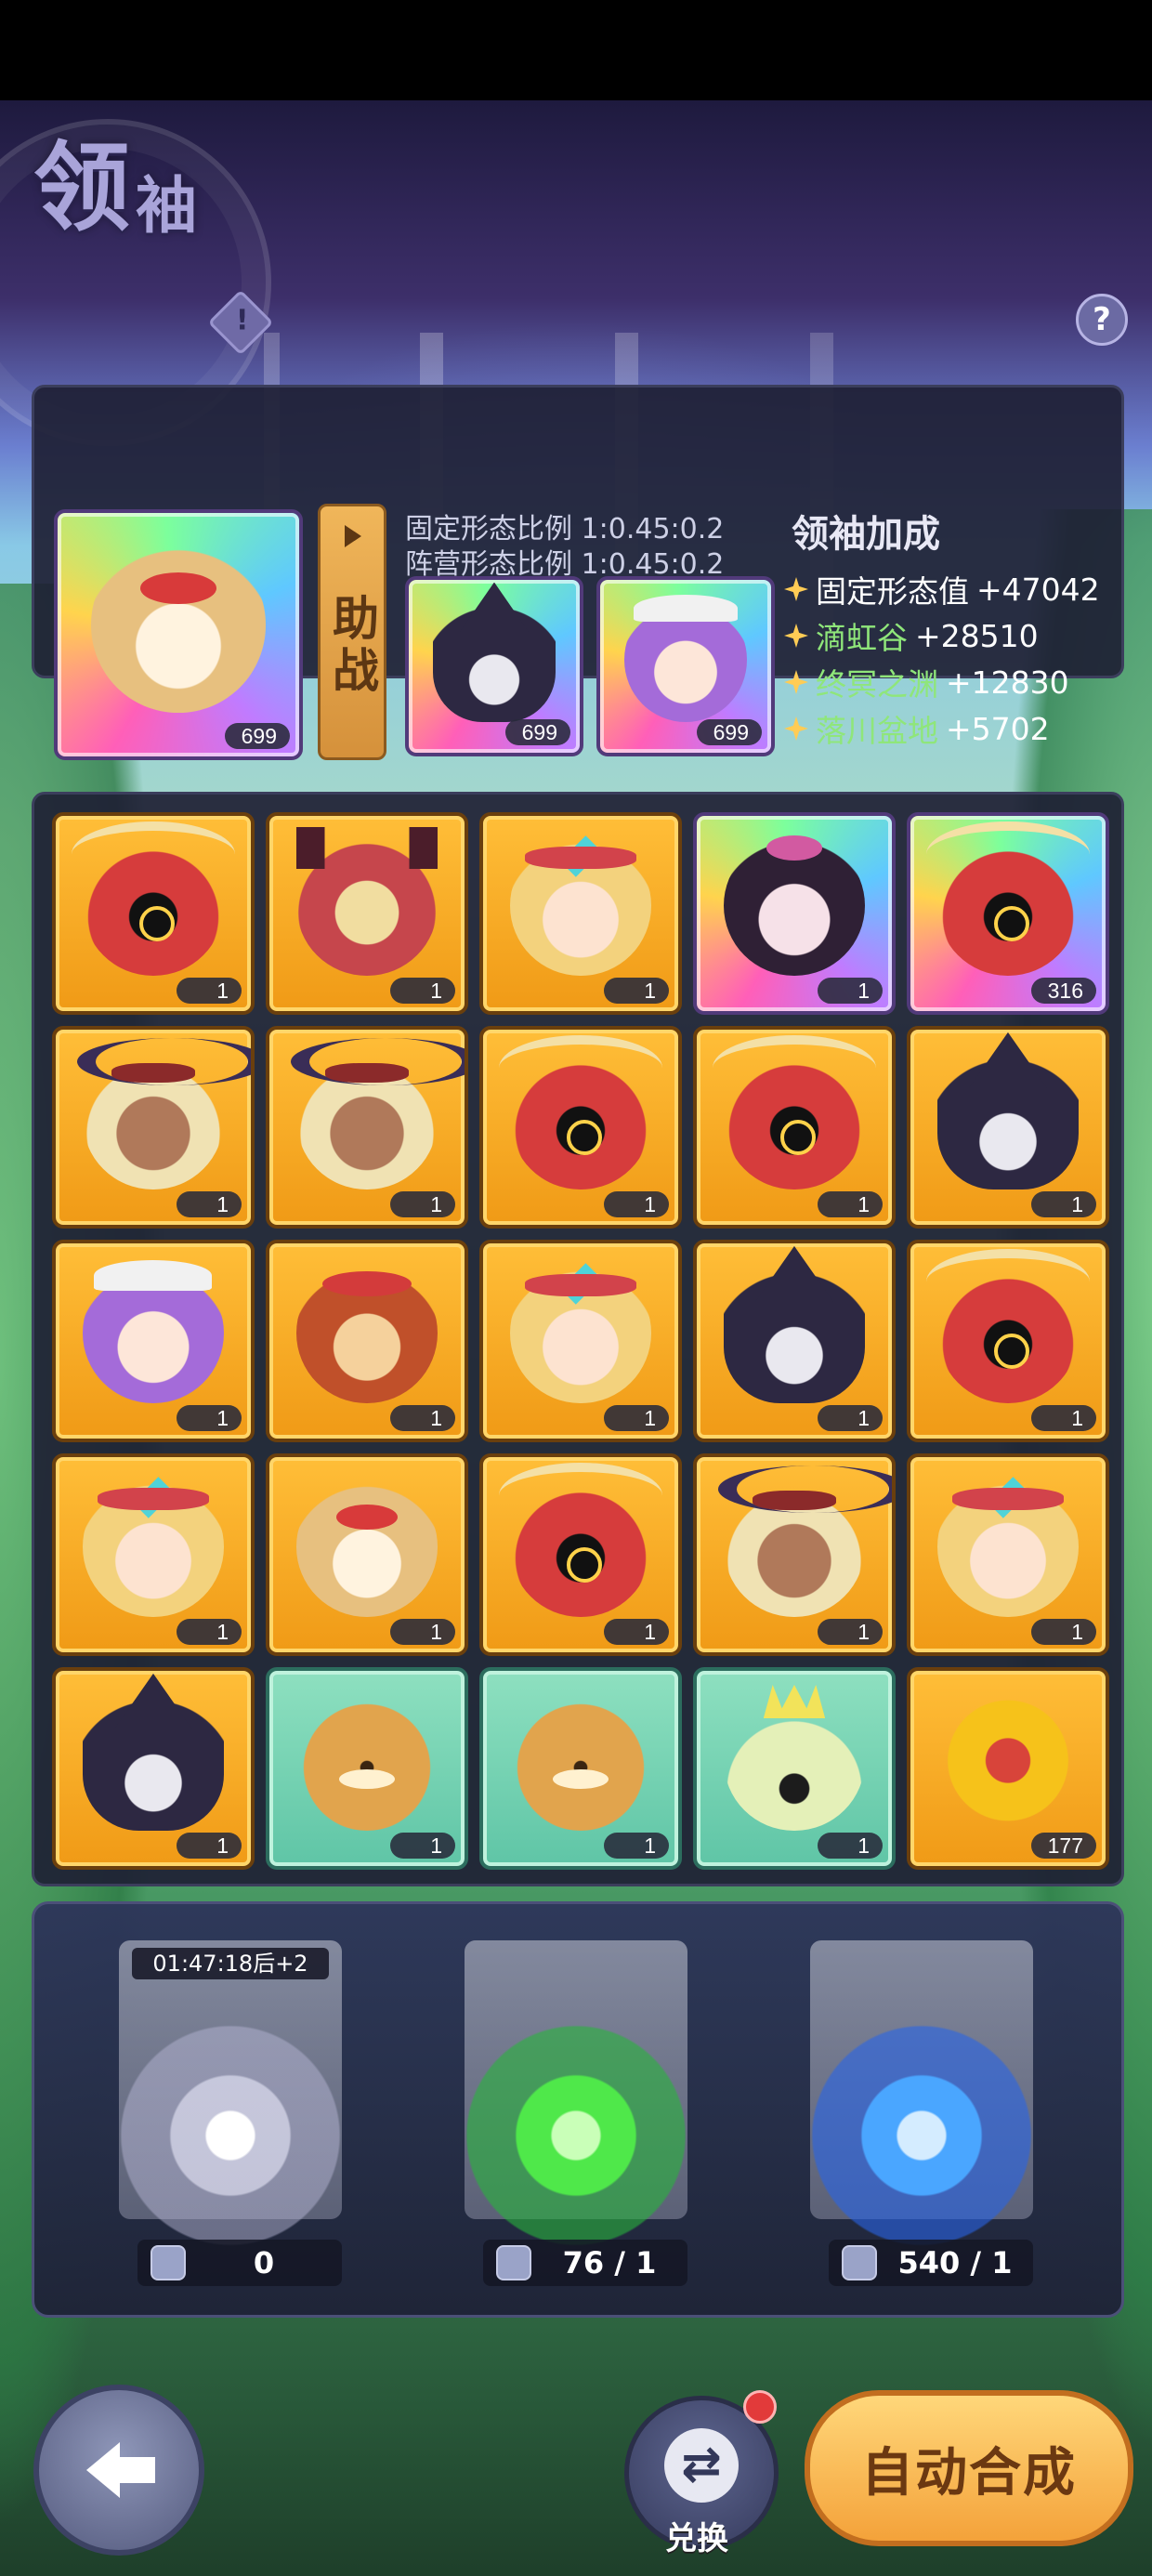 This screenshot has height=2576, width=1152. What do you see at coordinates (115, 187) in the screenshot?
I see `page-title: 领 袖` at bounding box center [115, 187].